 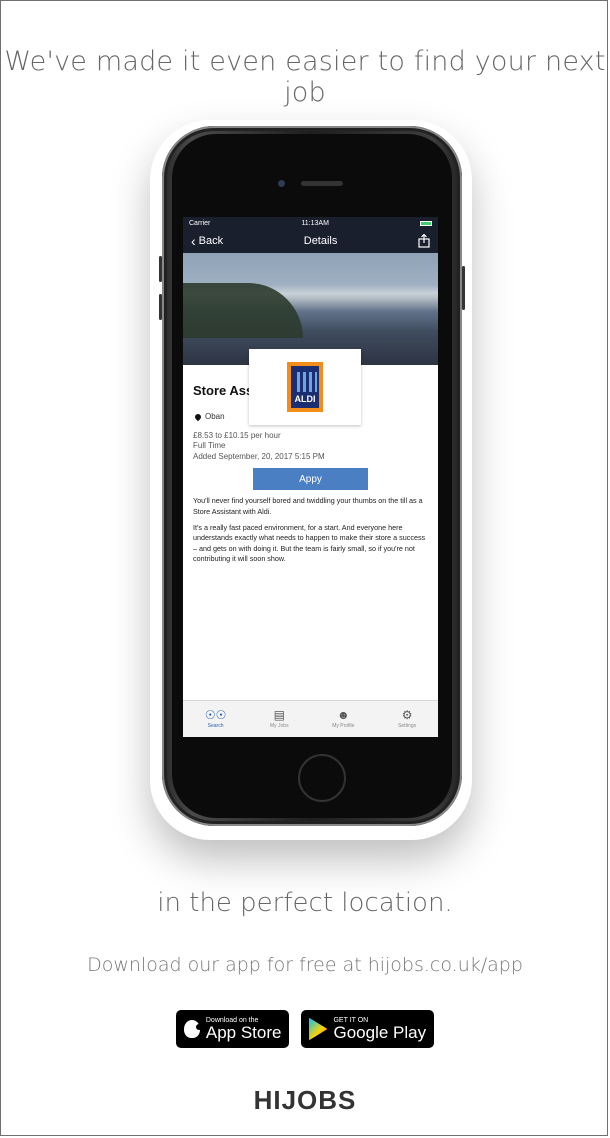 What do you see at coordinates (279, 726) in the screenshot?
I see `tab-label: My Jobs` at bounding box center [279, 726].